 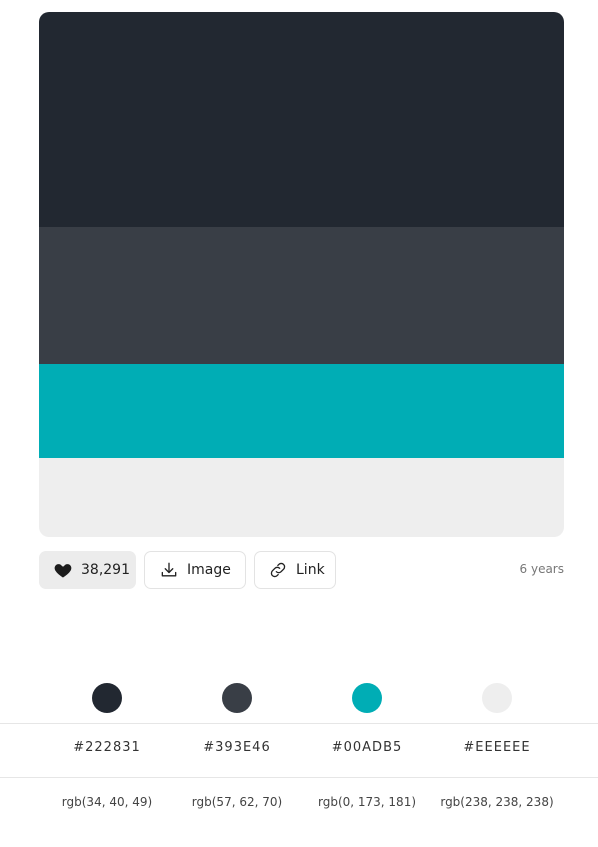 What do you see at coordinates (63, 570) in the screenshot?
I see `heart-icon` at bounding box center [63, 570].